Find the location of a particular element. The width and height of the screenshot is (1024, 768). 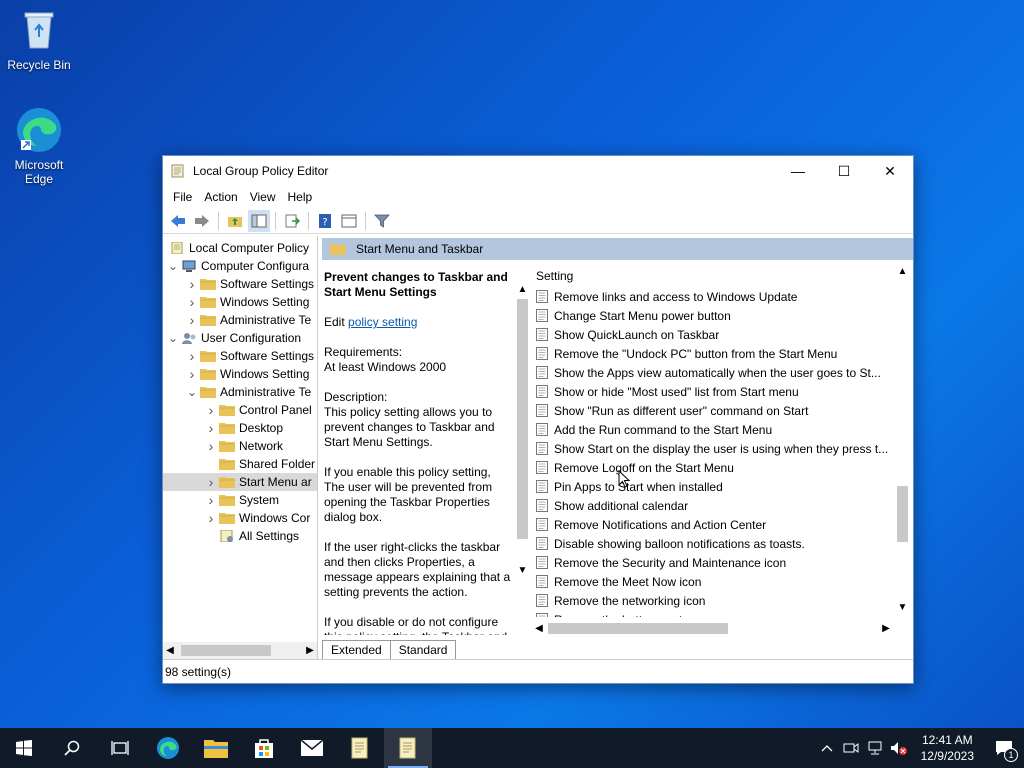

export-list-button is located at coordinates (292, 221).